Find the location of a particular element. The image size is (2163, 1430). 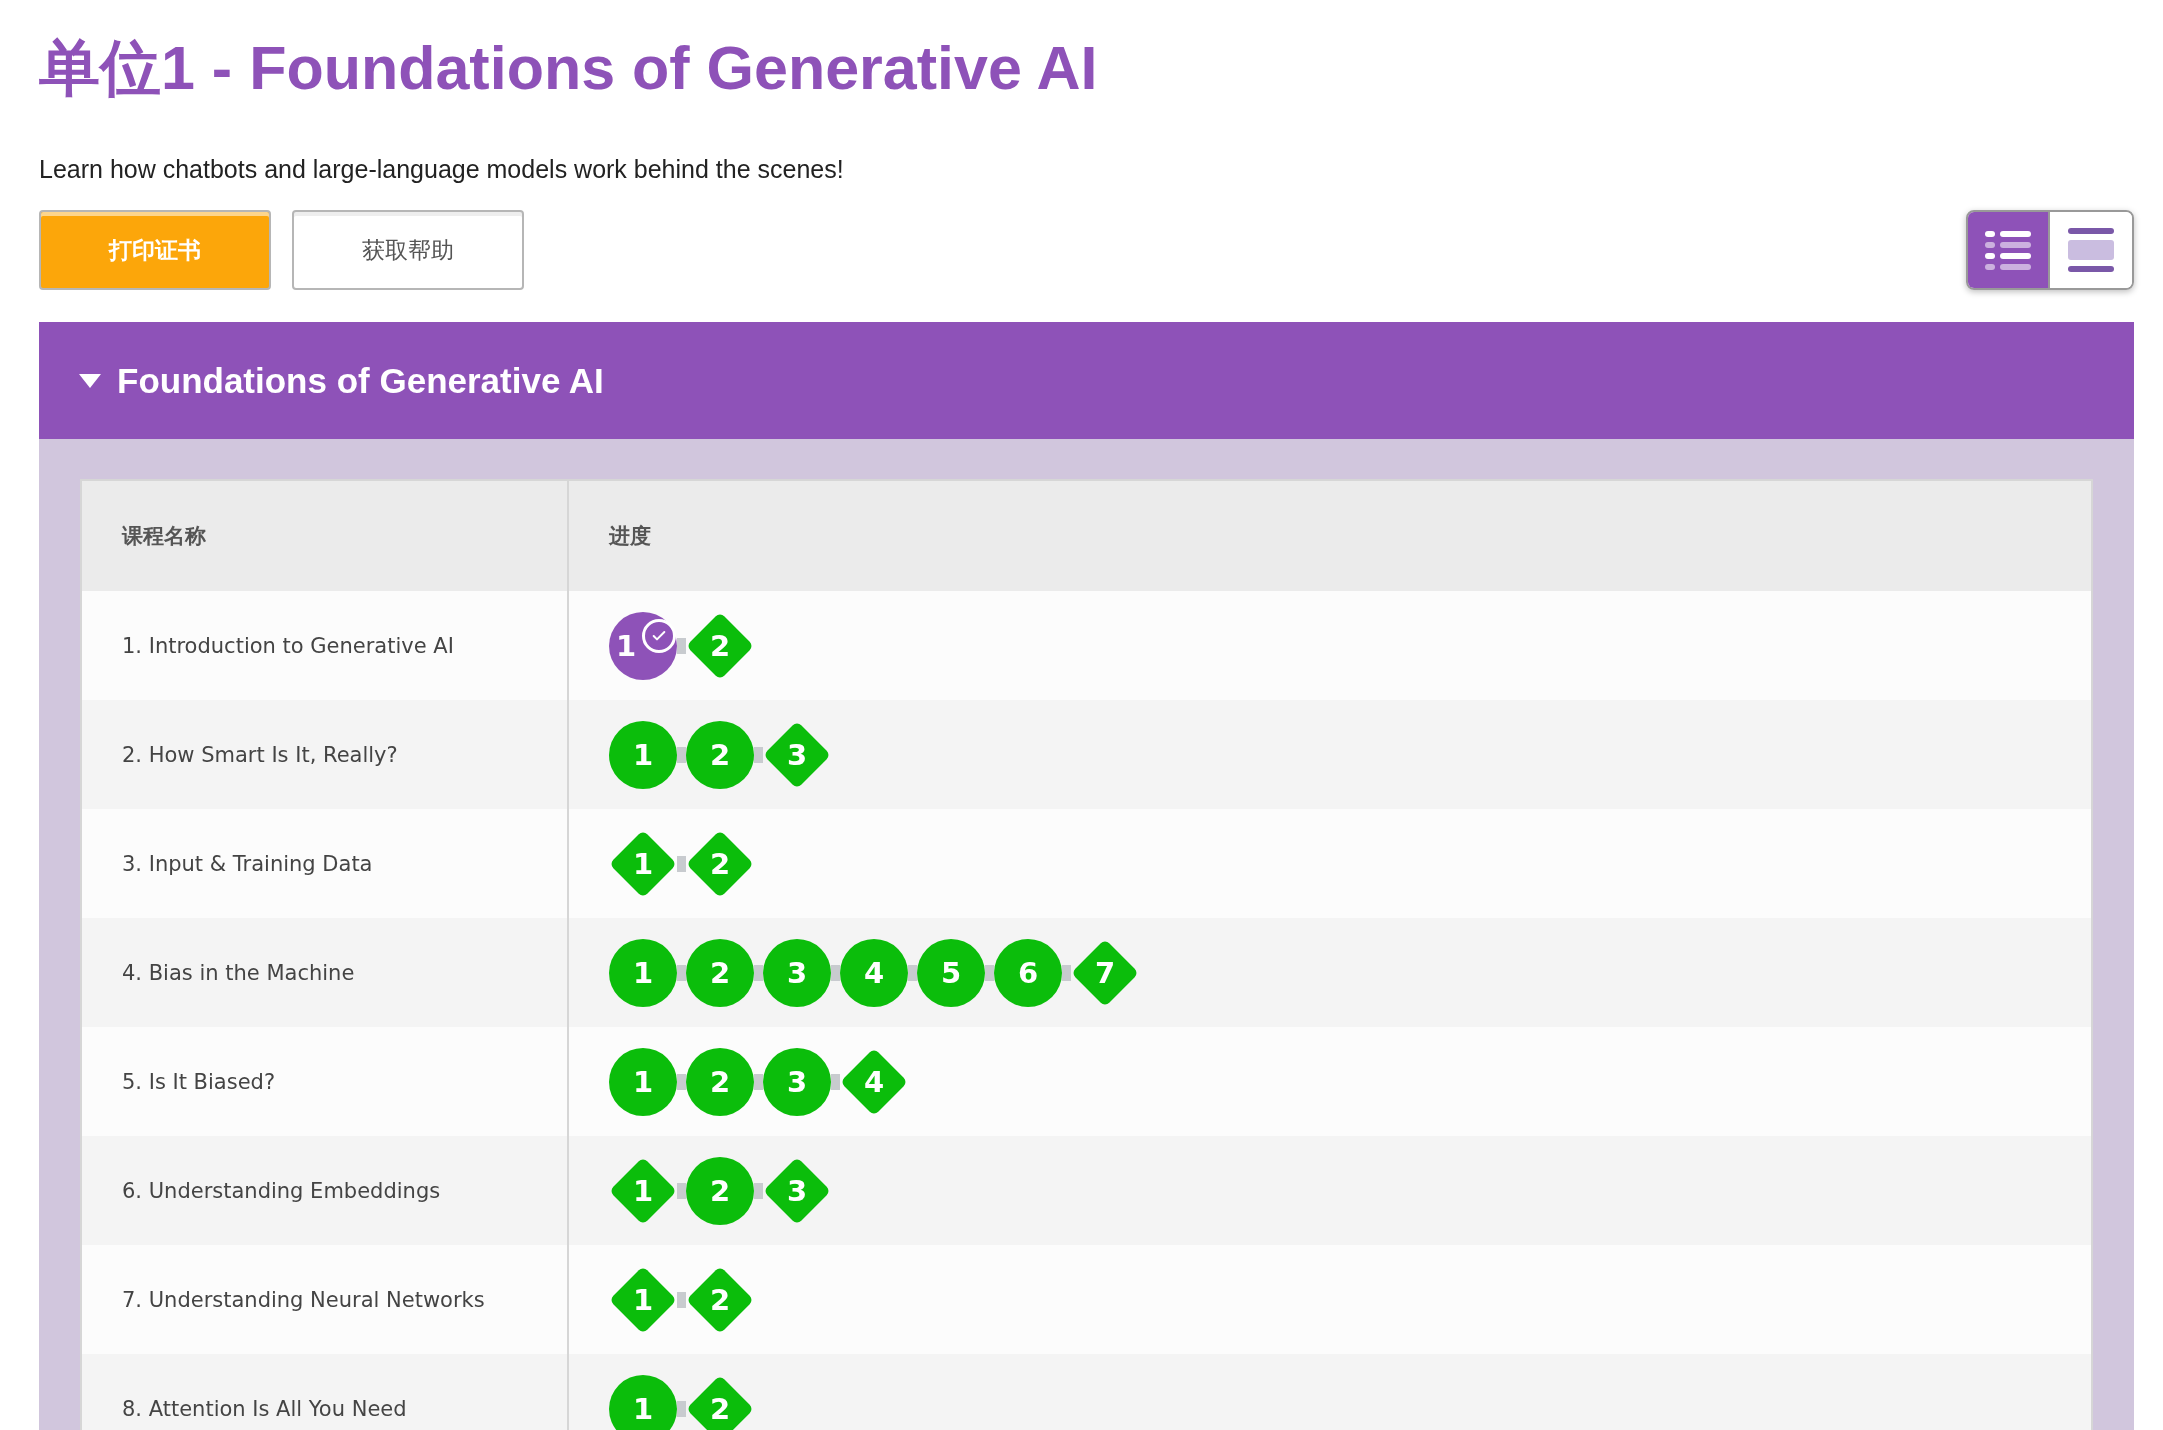

lesson-name: 5. Is It Biased? is located at coordinates (199, 1081).